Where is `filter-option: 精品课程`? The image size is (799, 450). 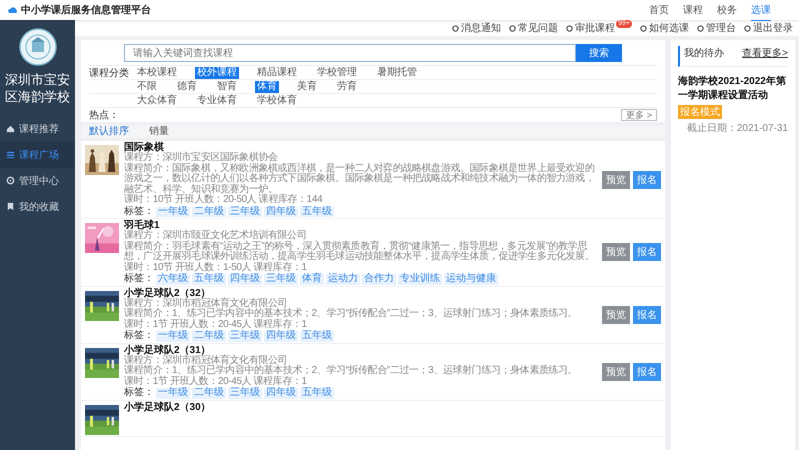
filter-option: 精品课程 is located at coordinates (277, 72).